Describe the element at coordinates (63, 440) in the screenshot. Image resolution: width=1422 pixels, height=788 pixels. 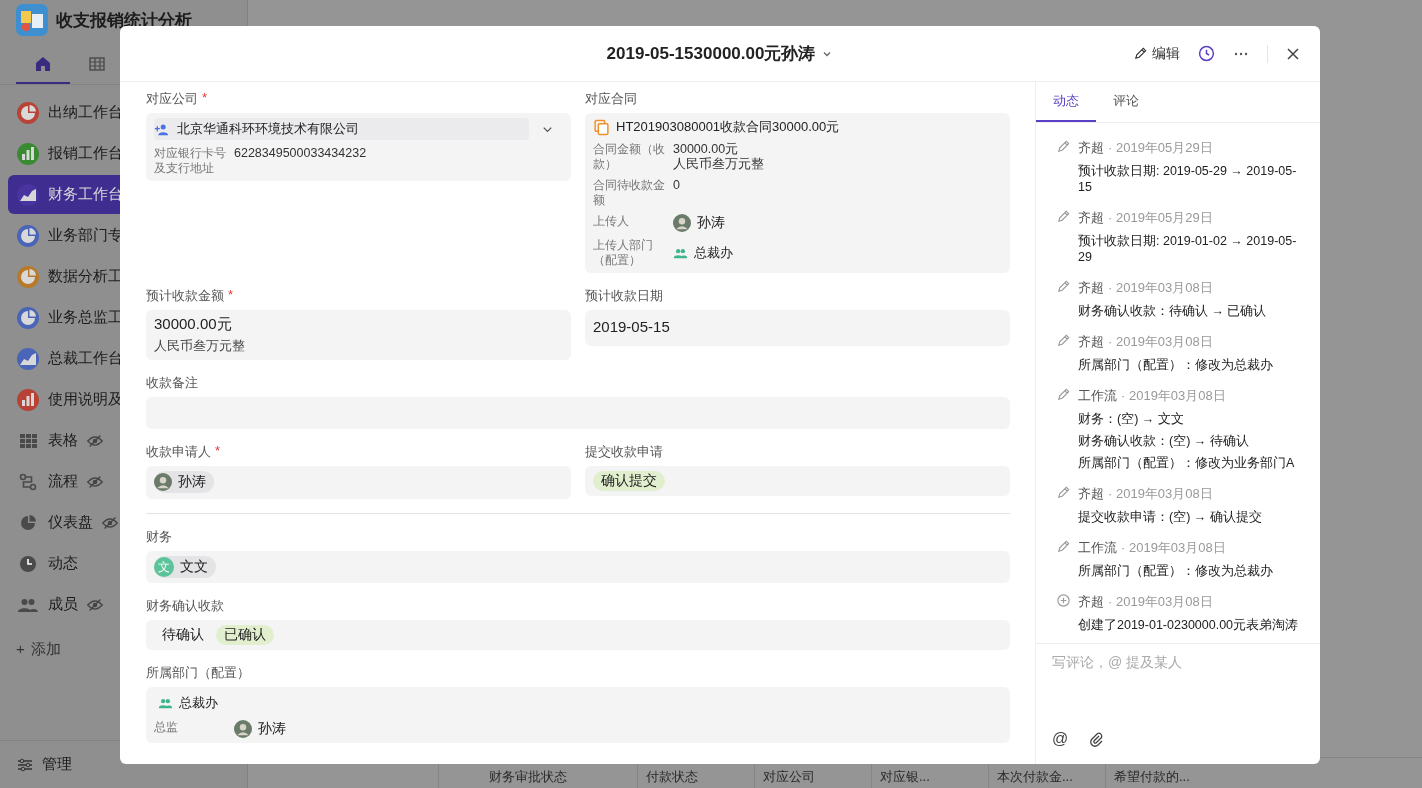
I see `sidebar-label: 表格` at that location.